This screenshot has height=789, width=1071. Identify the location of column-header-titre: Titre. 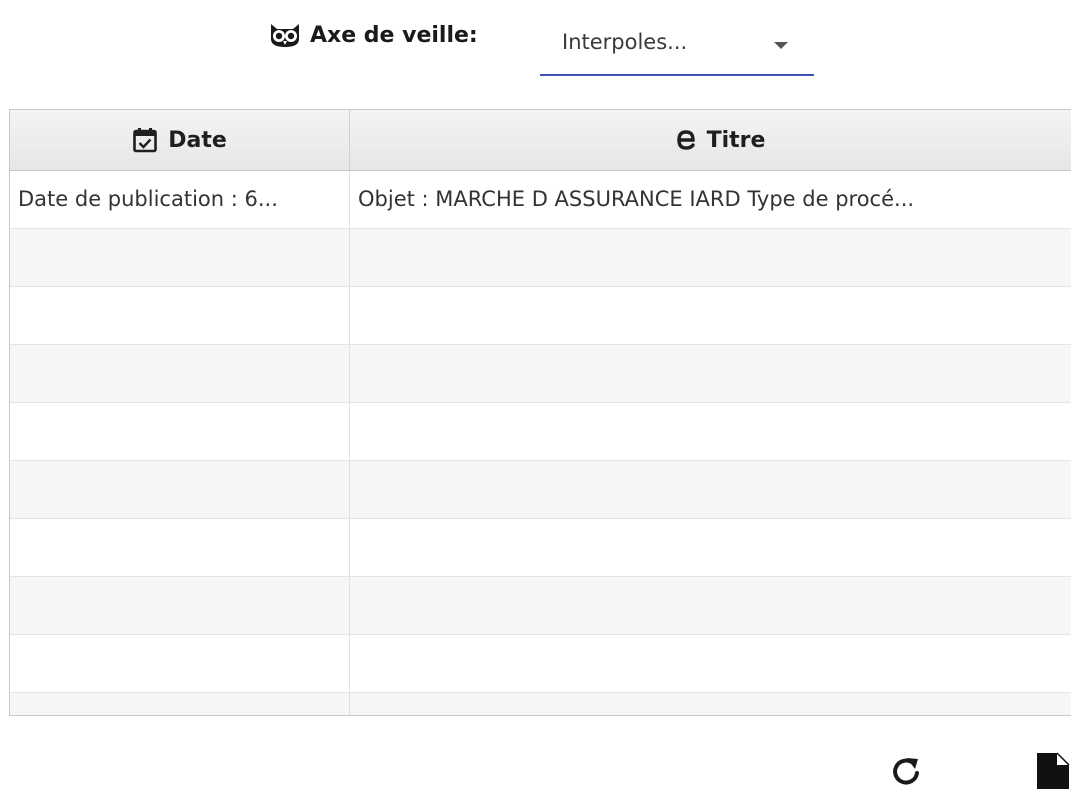
(710, 140).